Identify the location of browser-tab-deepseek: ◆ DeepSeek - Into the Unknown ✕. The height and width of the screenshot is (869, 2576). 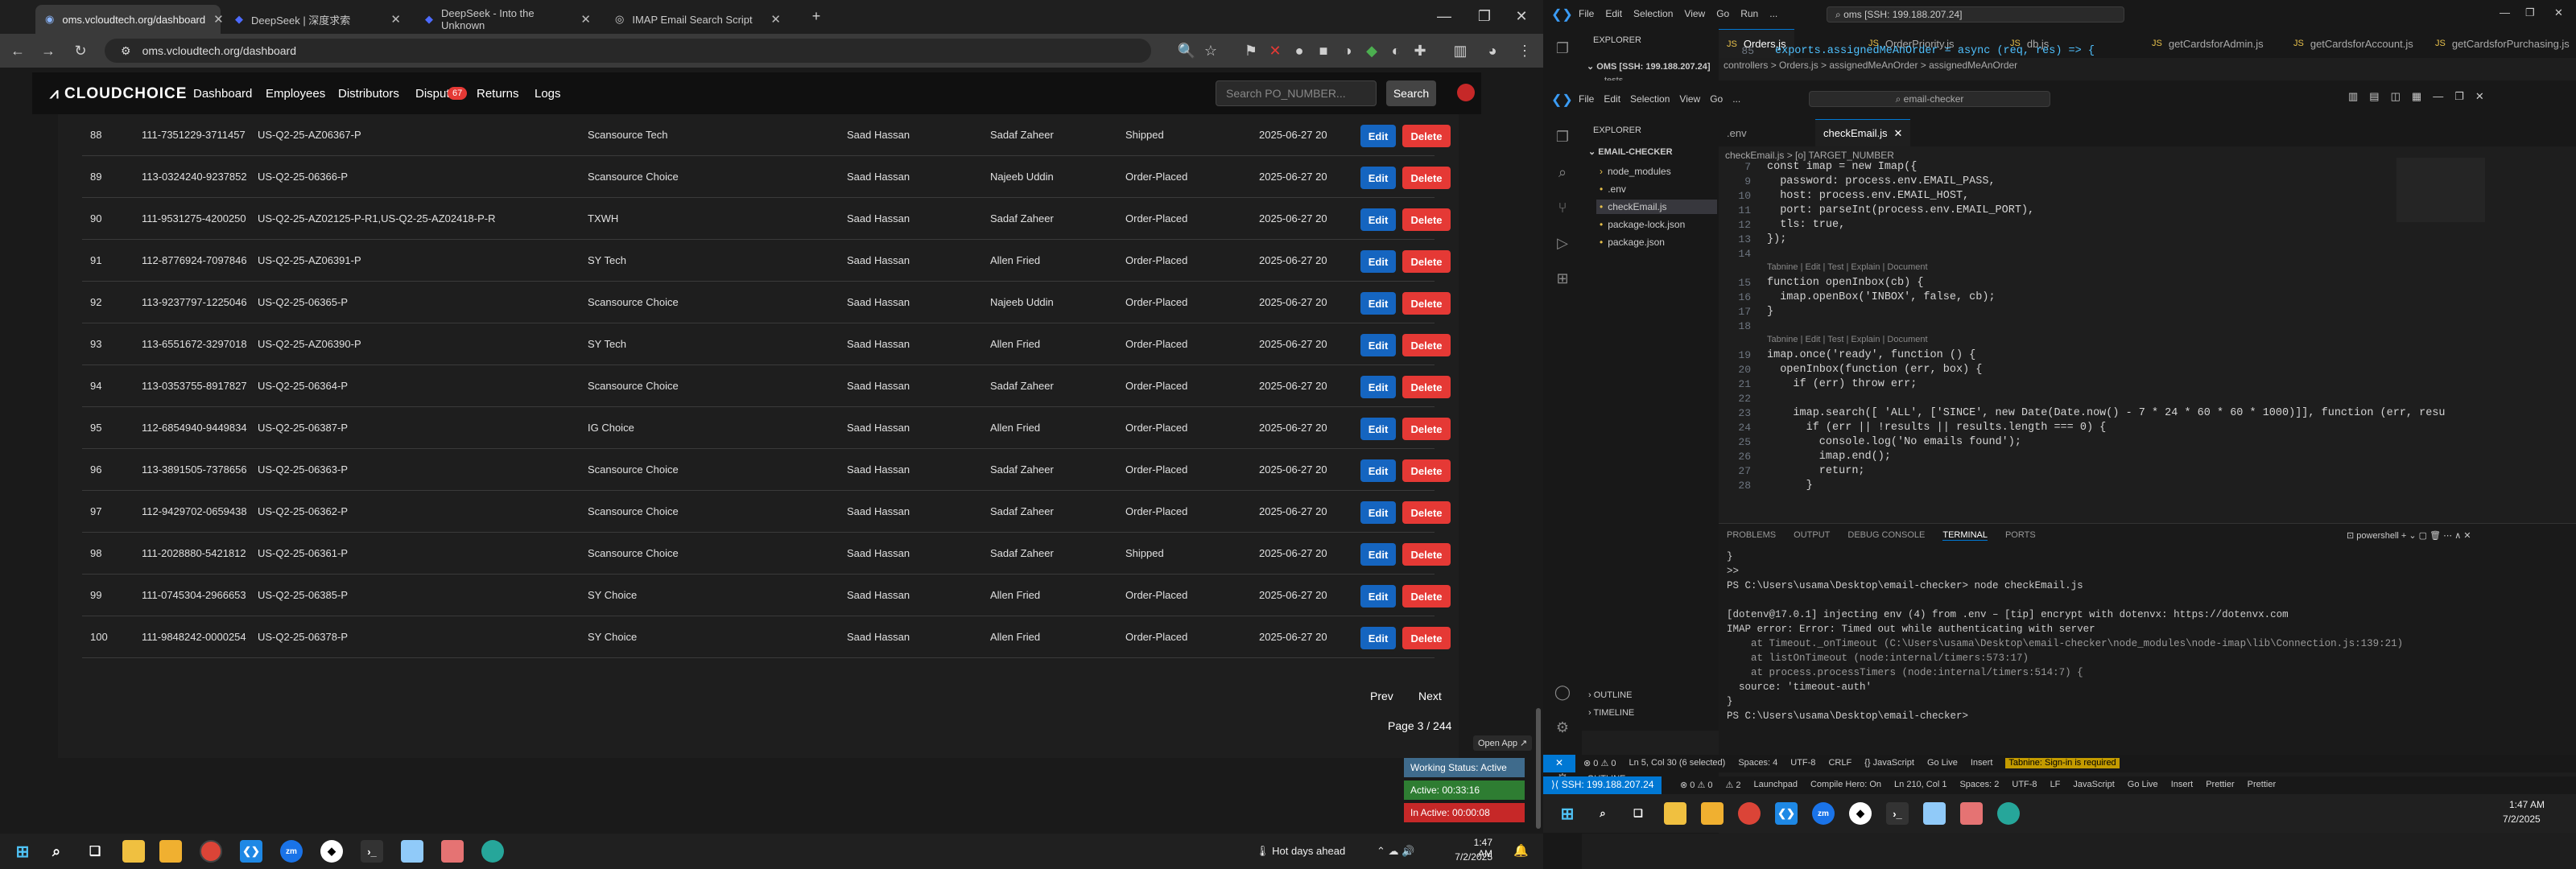
(508, 19).